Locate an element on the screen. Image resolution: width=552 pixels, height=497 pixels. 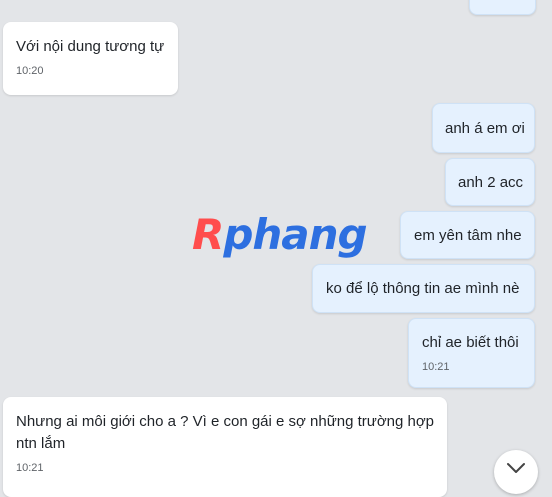
message-bubble-incoming: Với nội dung tương tự 10:20 is located at coordinates (90, 58).